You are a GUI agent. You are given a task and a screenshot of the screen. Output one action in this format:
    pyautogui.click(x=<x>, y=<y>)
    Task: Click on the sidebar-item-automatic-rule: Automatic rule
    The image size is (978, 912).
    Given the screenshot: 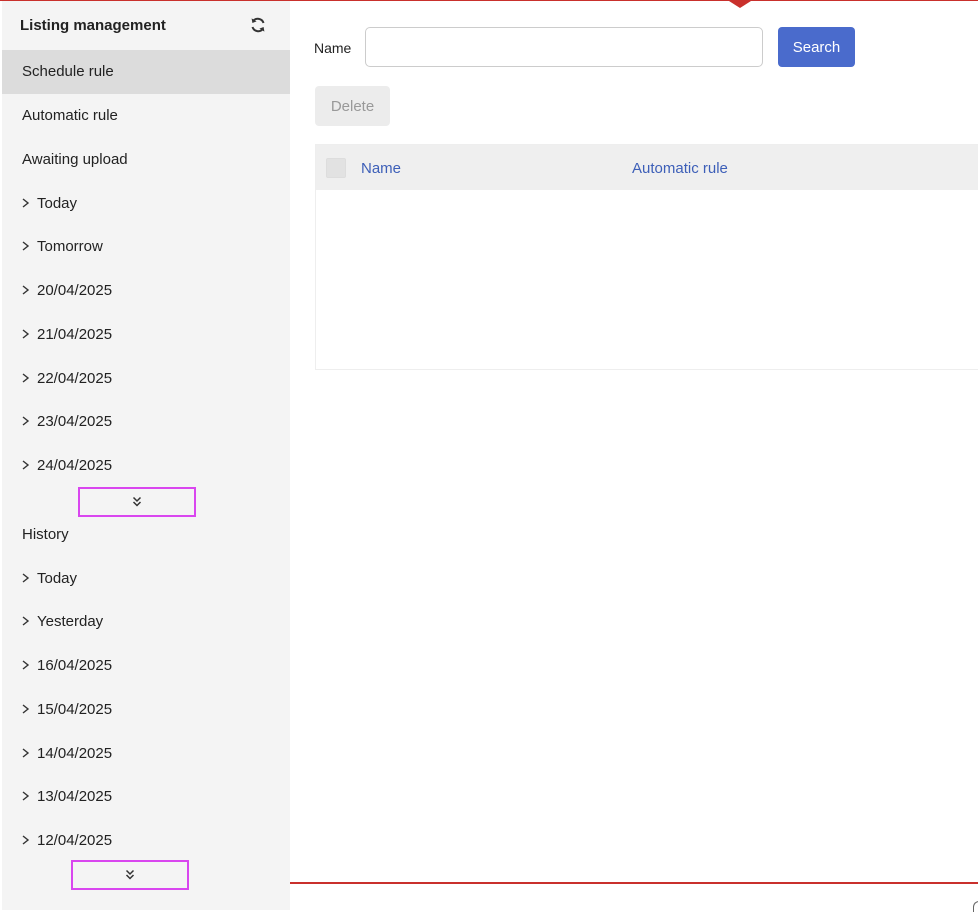 What is the action you would take?
    pyautogui.click(x=146, y=116)
    